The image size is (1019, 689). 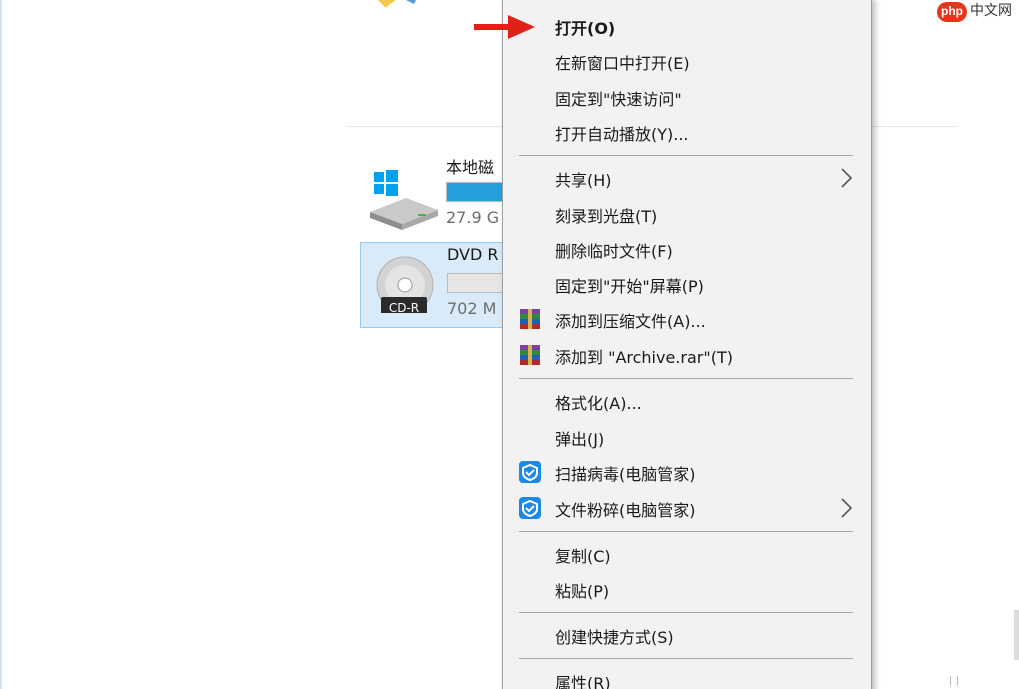 I want to click on menu-item-paste: 粘贴(P), so click(x=687, y=589).